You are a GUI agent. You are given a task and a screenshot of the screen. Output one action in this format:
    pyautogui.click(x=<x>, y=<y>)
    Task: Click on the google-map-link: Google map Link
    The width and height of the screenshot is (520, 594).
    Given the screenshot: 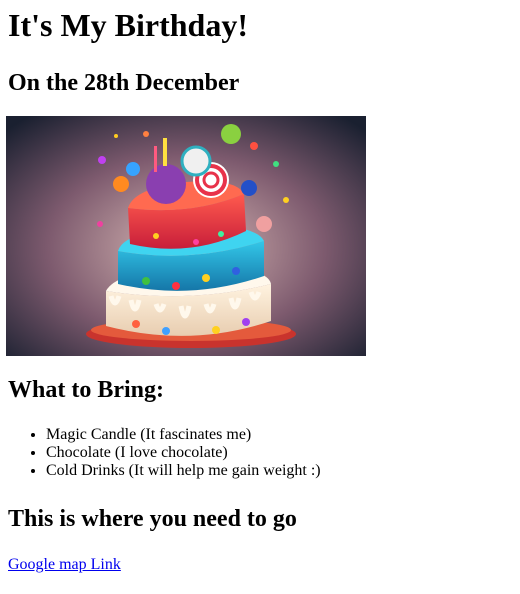 What is the action you would take?
    pyautogui.click(x=64, y=565)
    